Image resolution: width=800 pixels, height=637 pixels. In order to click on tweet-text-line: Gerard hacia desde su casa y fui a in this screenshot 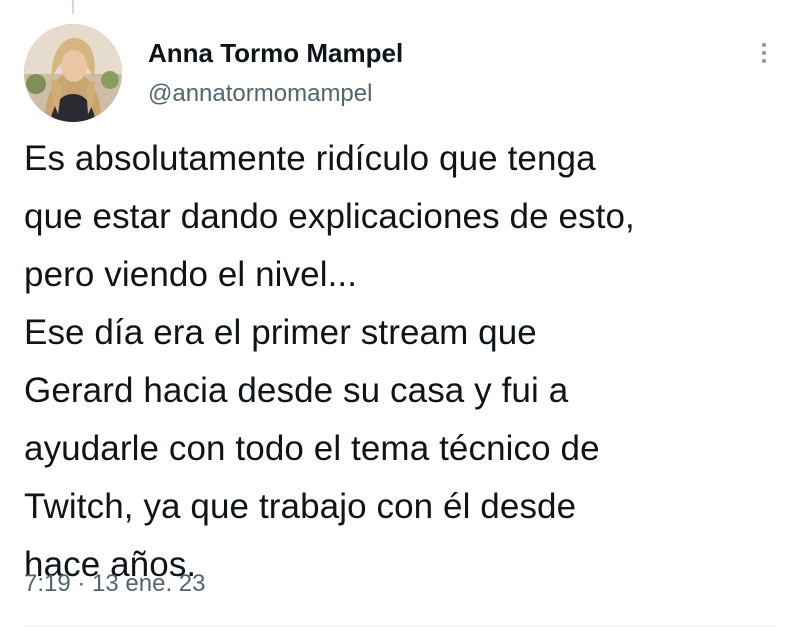, I will do `click(296, 390)`.